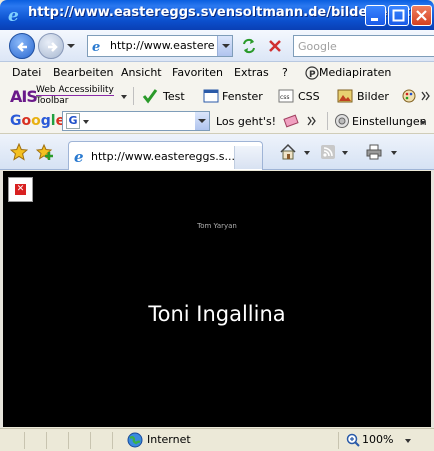 The width and height of the screenshot is (434, 451). I want to click on google-g-icon: G, so click(73, 121).